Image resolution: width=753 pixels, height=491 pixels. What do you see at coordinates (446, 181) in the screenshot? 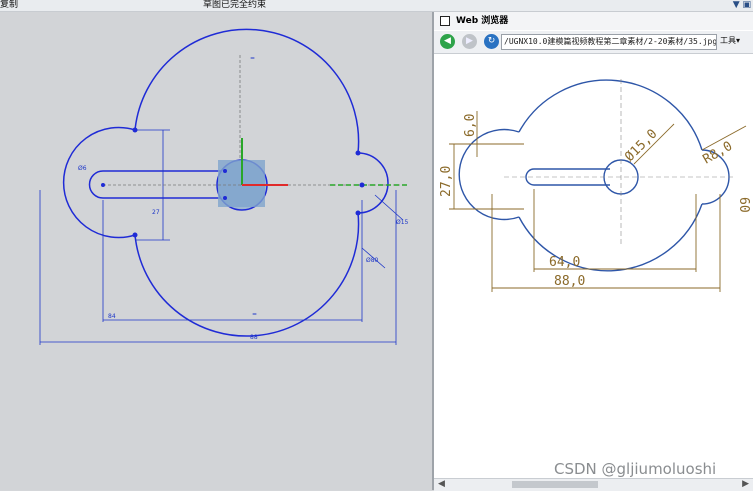
I see `drawing-dim-270: 27,0` at bounding box center [446, 181].